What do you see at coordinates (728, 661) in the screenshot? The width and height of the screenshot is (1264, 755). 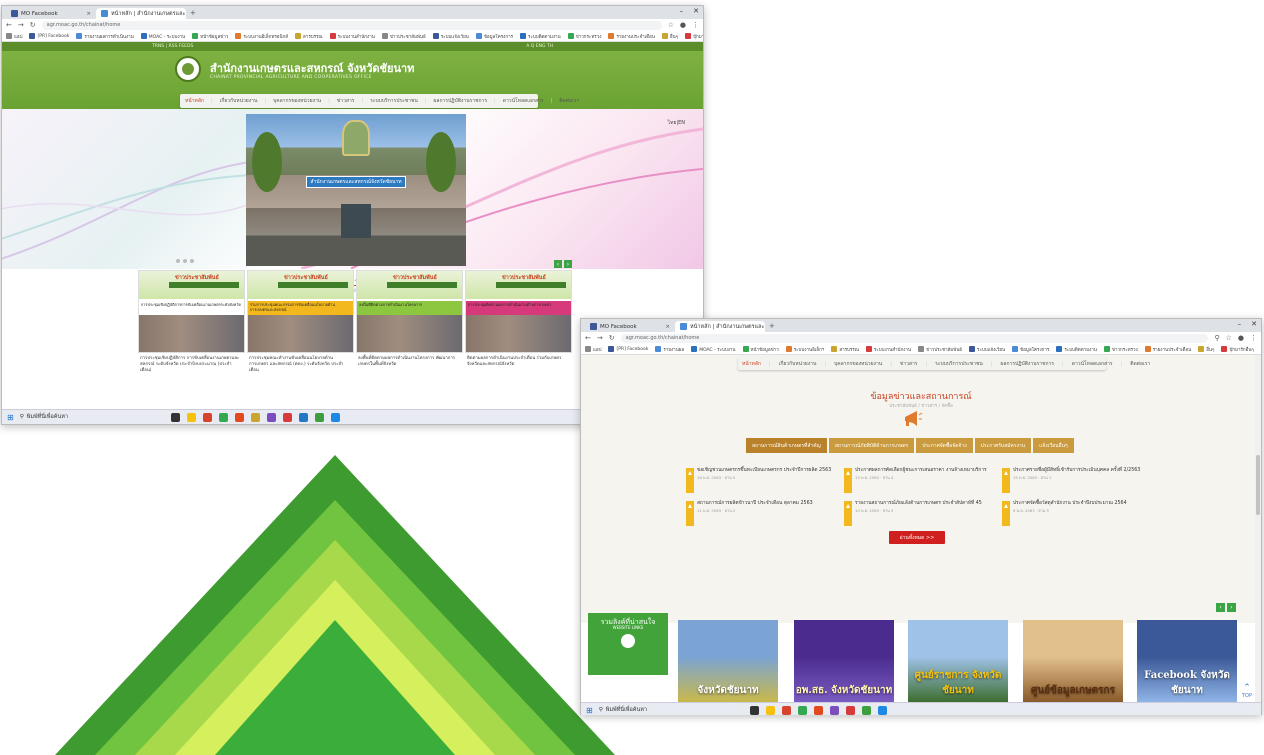 I see `link-thumbnail: จังหวัดชัยนาท` at bounding box center [728, 661].